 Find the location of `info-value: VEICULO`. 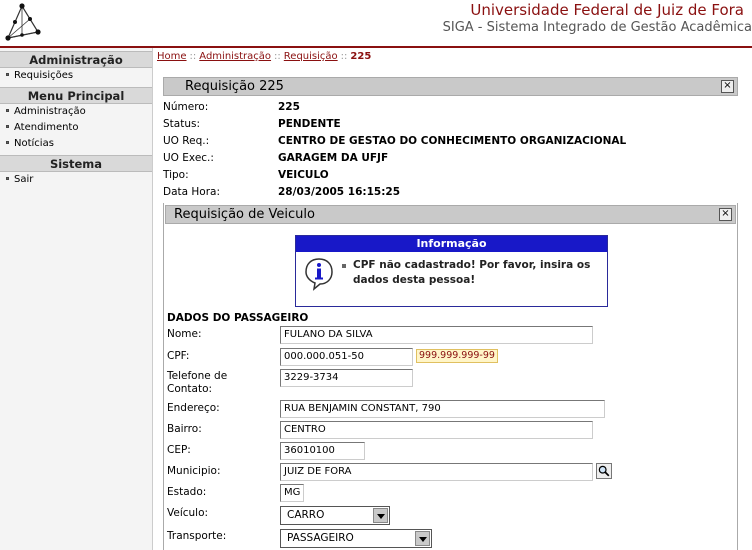

info-value: VEICULO is located at coordinates (303, 175).